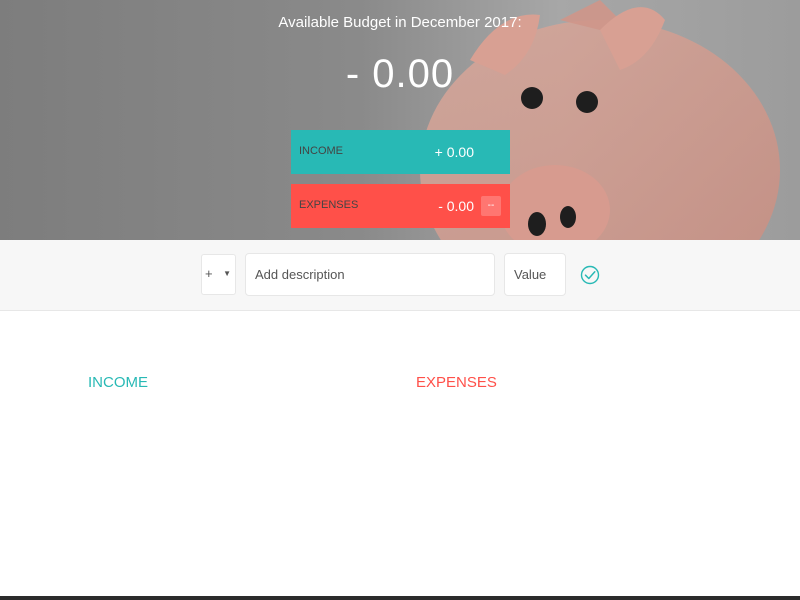 The width and height of the screenshot is (800, 600). Describe the element at coordinates (456, 382) in the screenshot. I see `expenses-list-title: EXPENSES` at that location.